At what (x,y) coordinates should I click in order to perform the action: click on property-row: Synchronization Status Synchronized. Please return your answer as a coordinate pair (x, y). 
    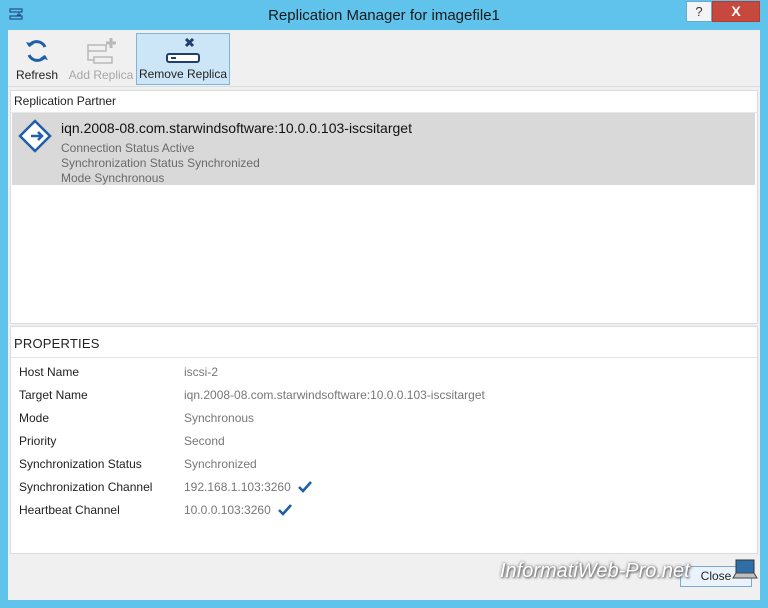
    Looking at the image, I should click on (384, 463).